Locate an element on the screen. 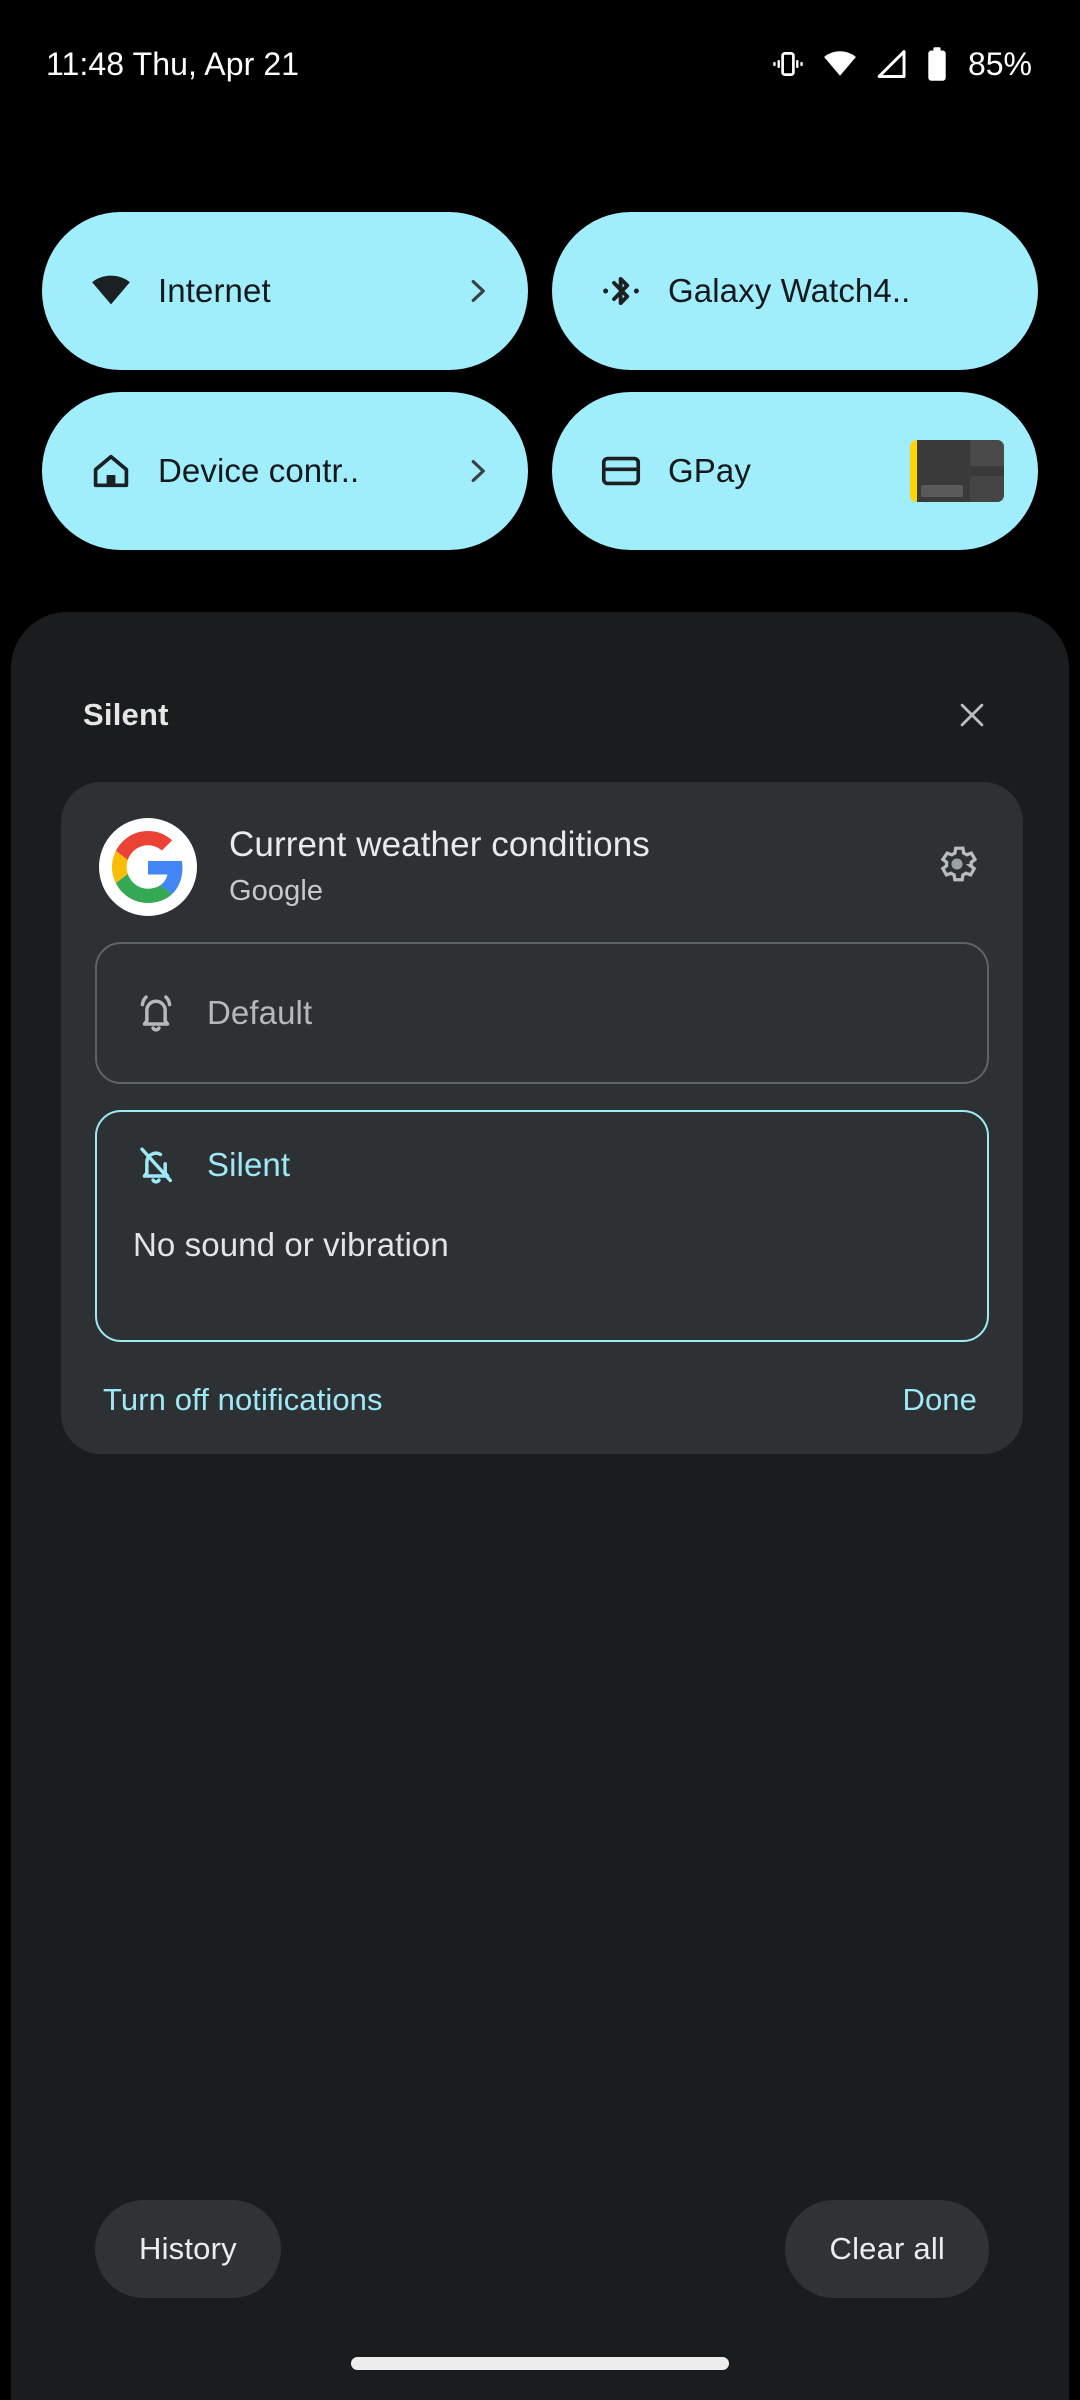 This screenshot has height=2400, width=1080. history-button: History is located at coordinates (188, 2249).